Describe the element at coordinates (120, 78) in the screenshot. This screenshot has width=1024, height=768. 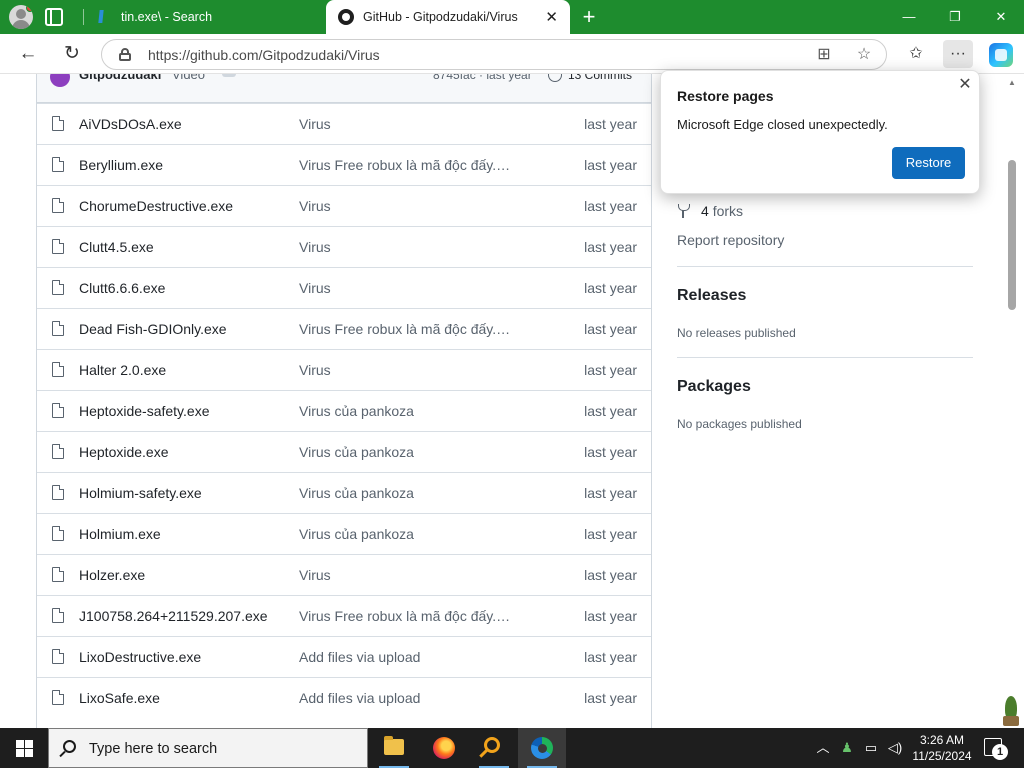
I see `commit-author: Gitpodzudaki` at that location.